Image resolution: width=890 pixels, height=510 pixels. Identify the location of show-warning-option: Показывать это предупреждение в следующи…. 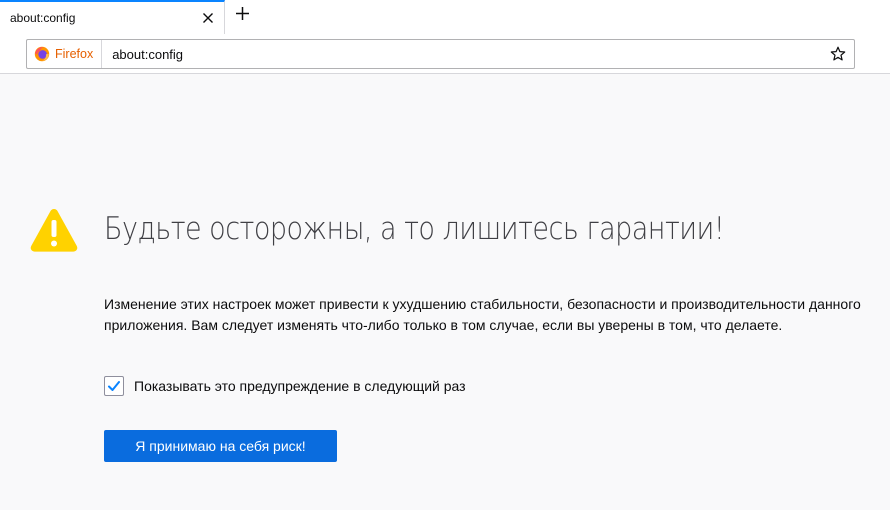
(285, 386).